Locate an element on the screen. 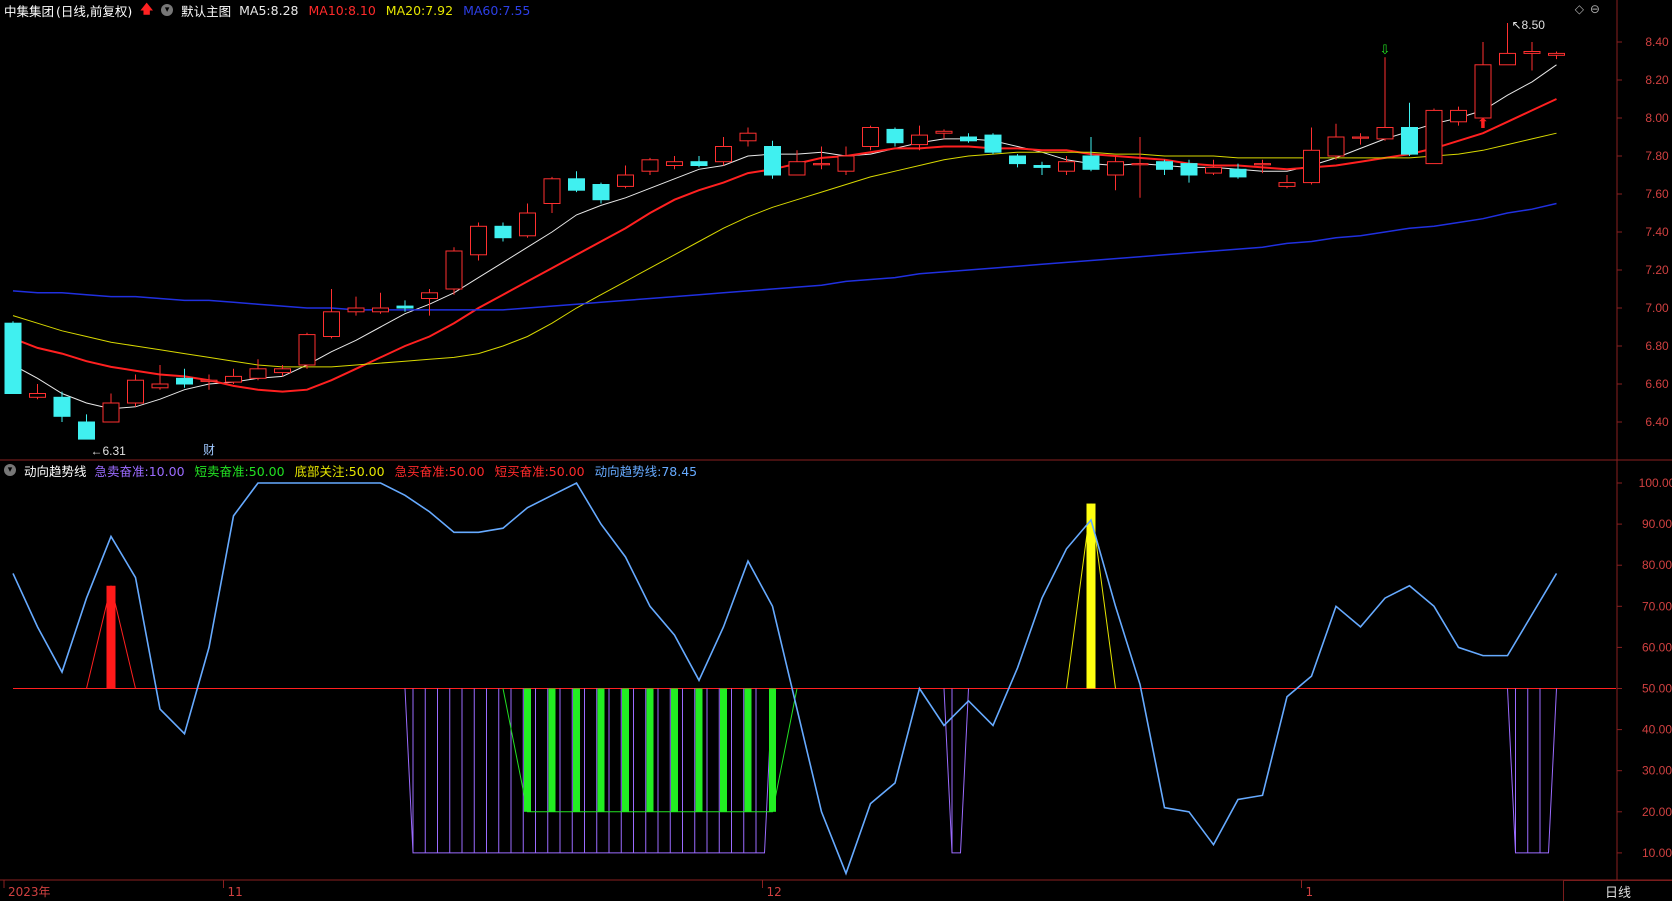 Image resolution: width=1672 pixels, height=901 pixels. time-label: 11 is located at coordinates (235, 892).